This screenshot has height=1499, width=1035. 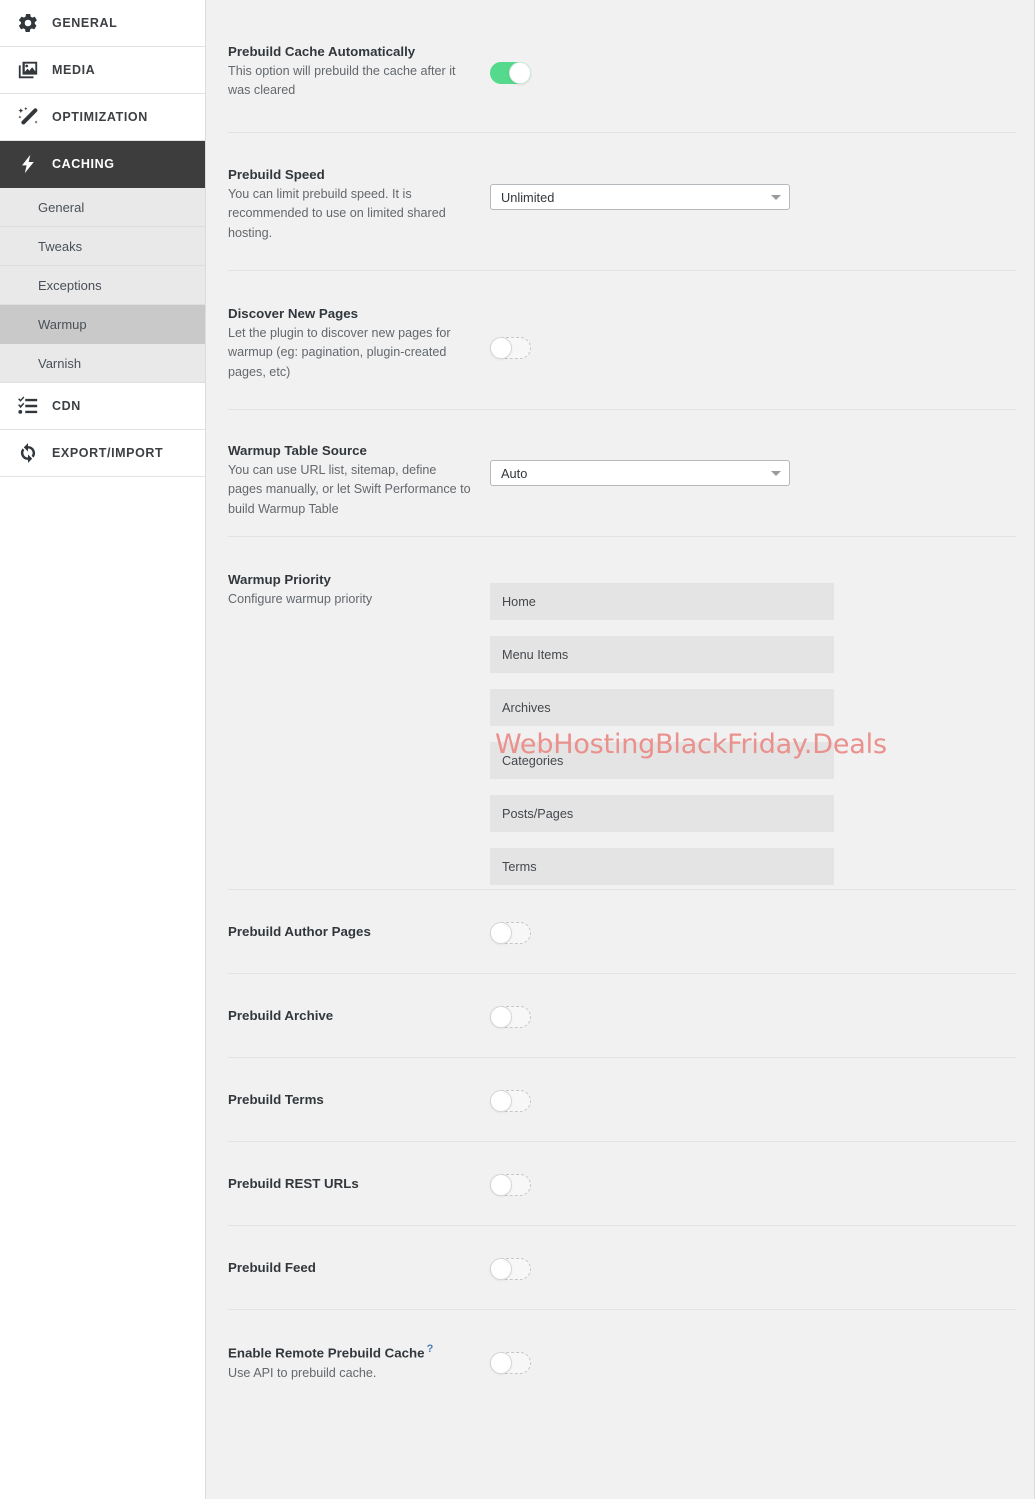 I want to click on warmup-table-source-select: Auto, so click(x=640, y=473).